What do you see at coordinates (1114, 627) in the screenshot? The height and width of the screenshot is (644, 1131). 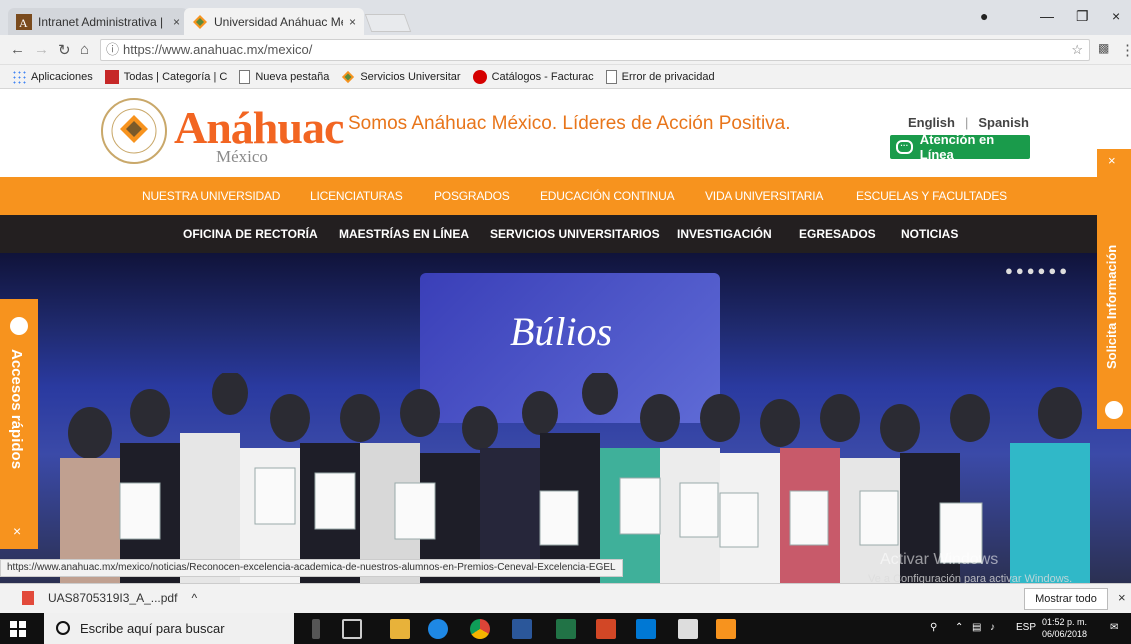 I see `notifications-icon: ✉` at bounding box center [1114, 627].